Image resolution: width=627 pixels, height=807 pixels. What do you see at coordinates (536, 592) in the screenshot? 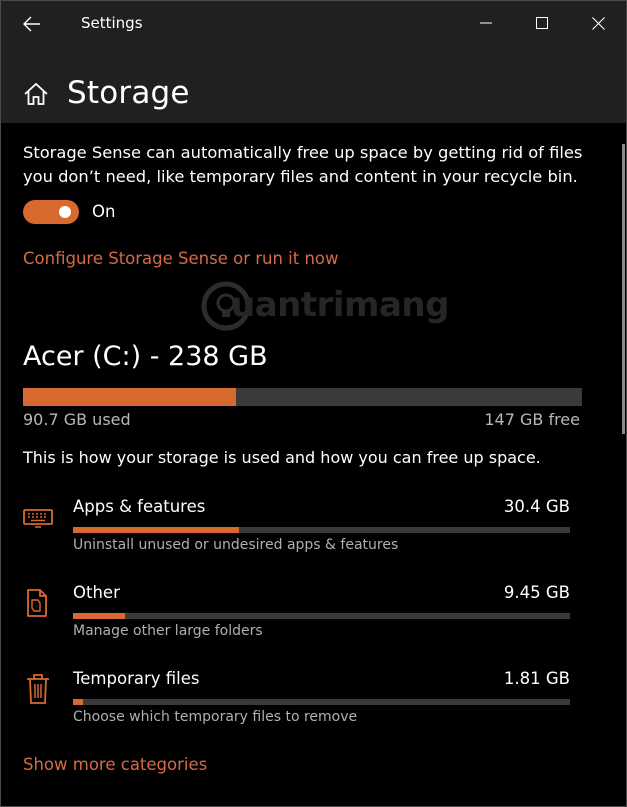
I see `category-size: 9.45 GB` at bounding box center [536, 592].